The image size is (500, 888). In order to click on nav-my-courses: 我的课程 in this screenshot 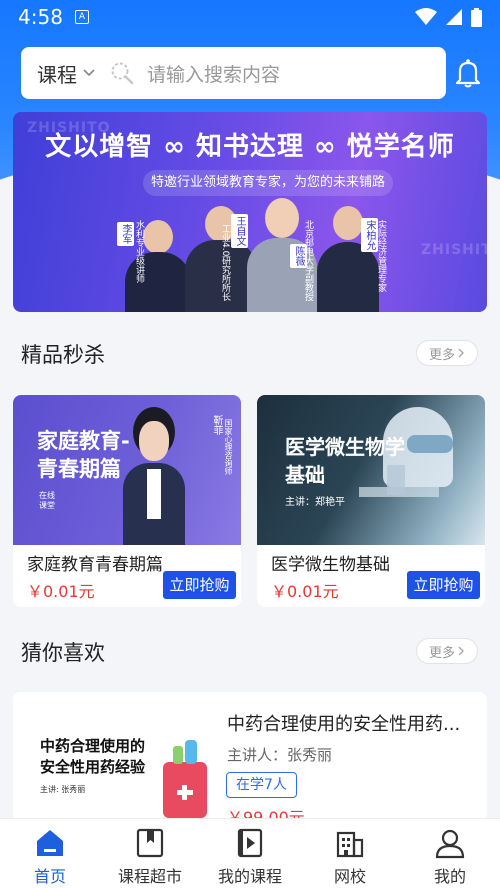, I will do `click(250, 853)`.